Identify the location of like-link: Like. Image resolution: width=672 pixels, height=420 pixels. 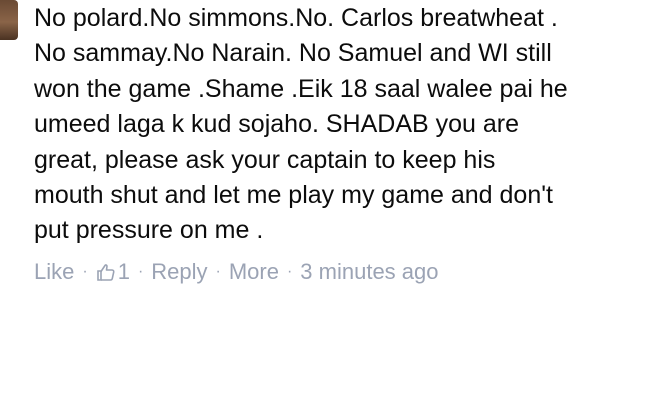
(54, 272).